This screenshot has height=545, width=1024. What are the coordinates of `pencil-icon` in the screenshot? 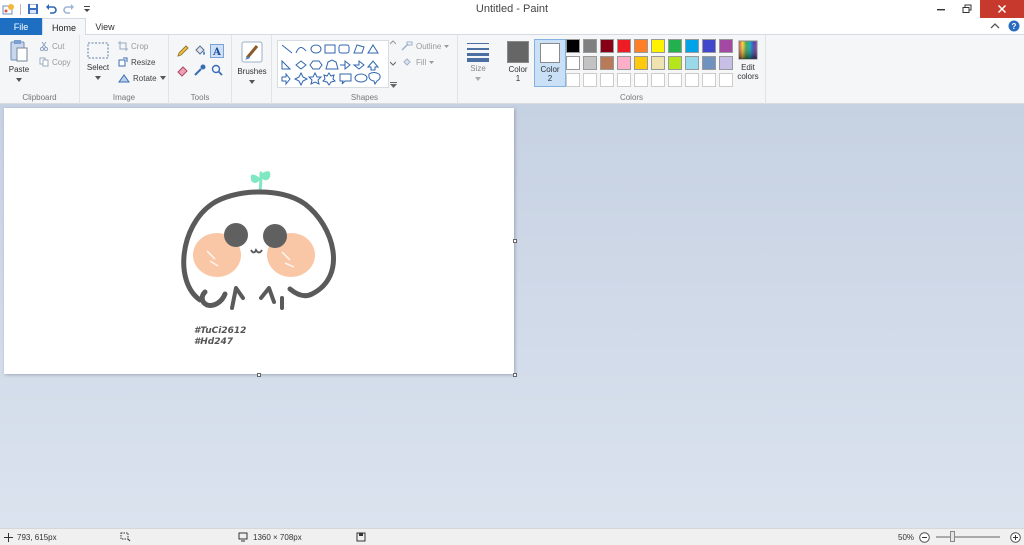 It's located at (183, 51).